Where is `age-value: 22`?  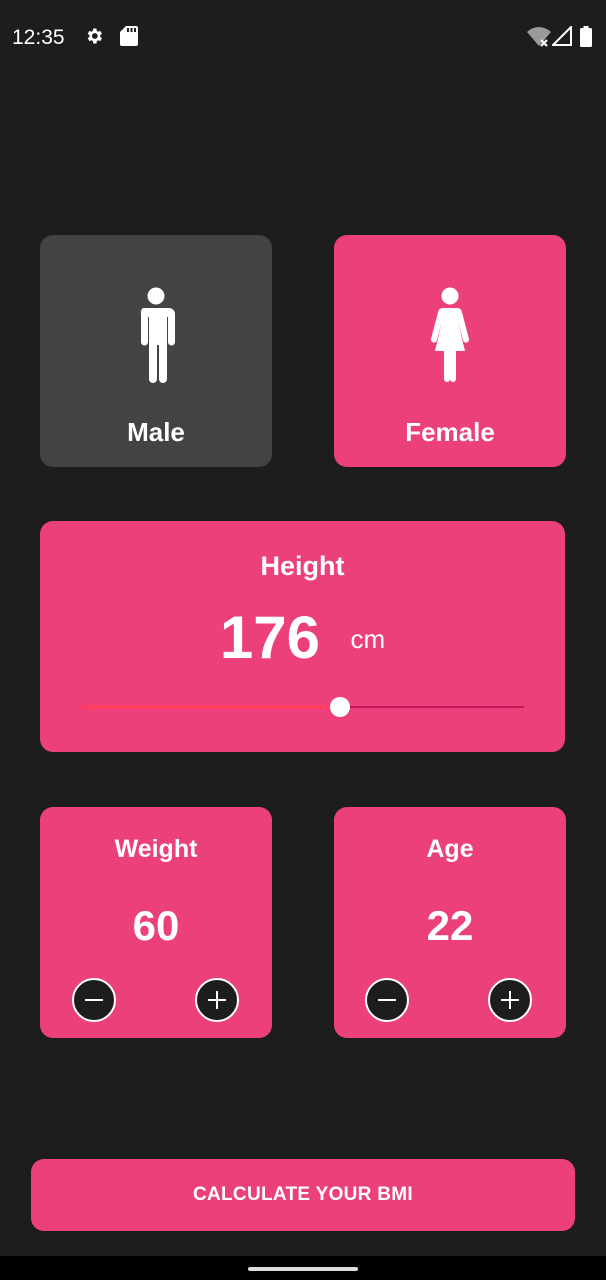
age-value: 22 is located at coordinates (450, 925).